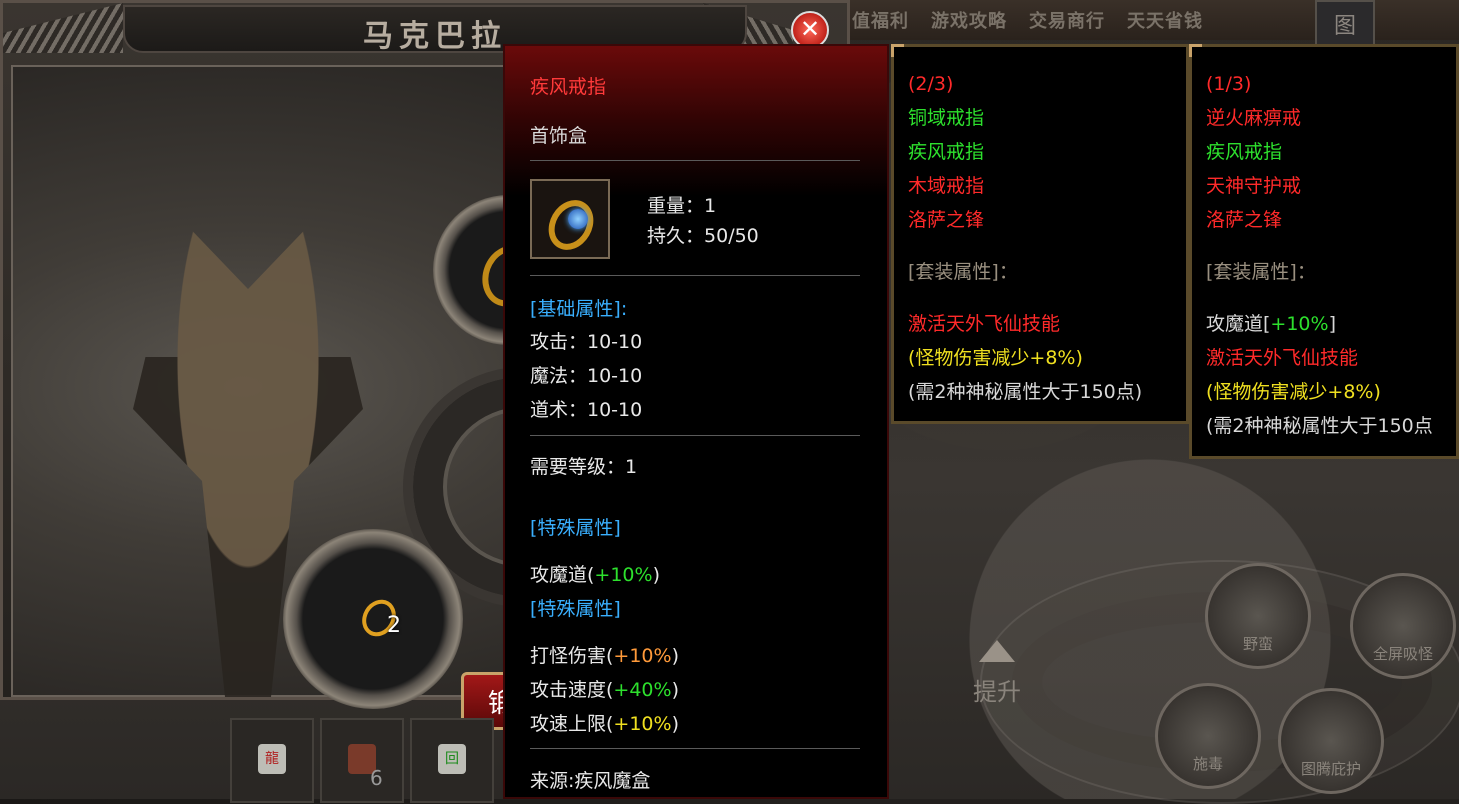  Describe the element at coordinates (946, 118) in the screenshot. I see `set-item: 铜域戒指` at that location.